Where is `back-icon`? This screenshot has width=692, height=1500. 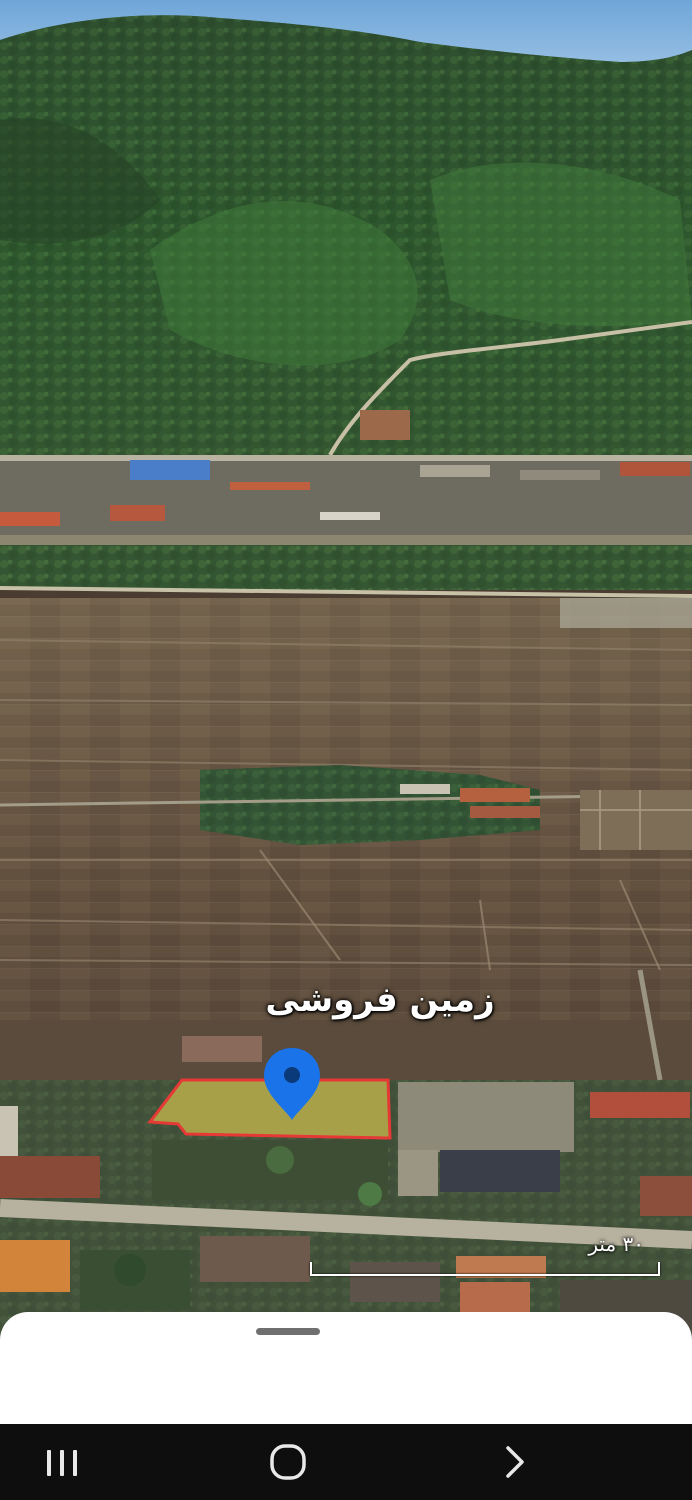
back-icon is located at coordinates (514, 1462).